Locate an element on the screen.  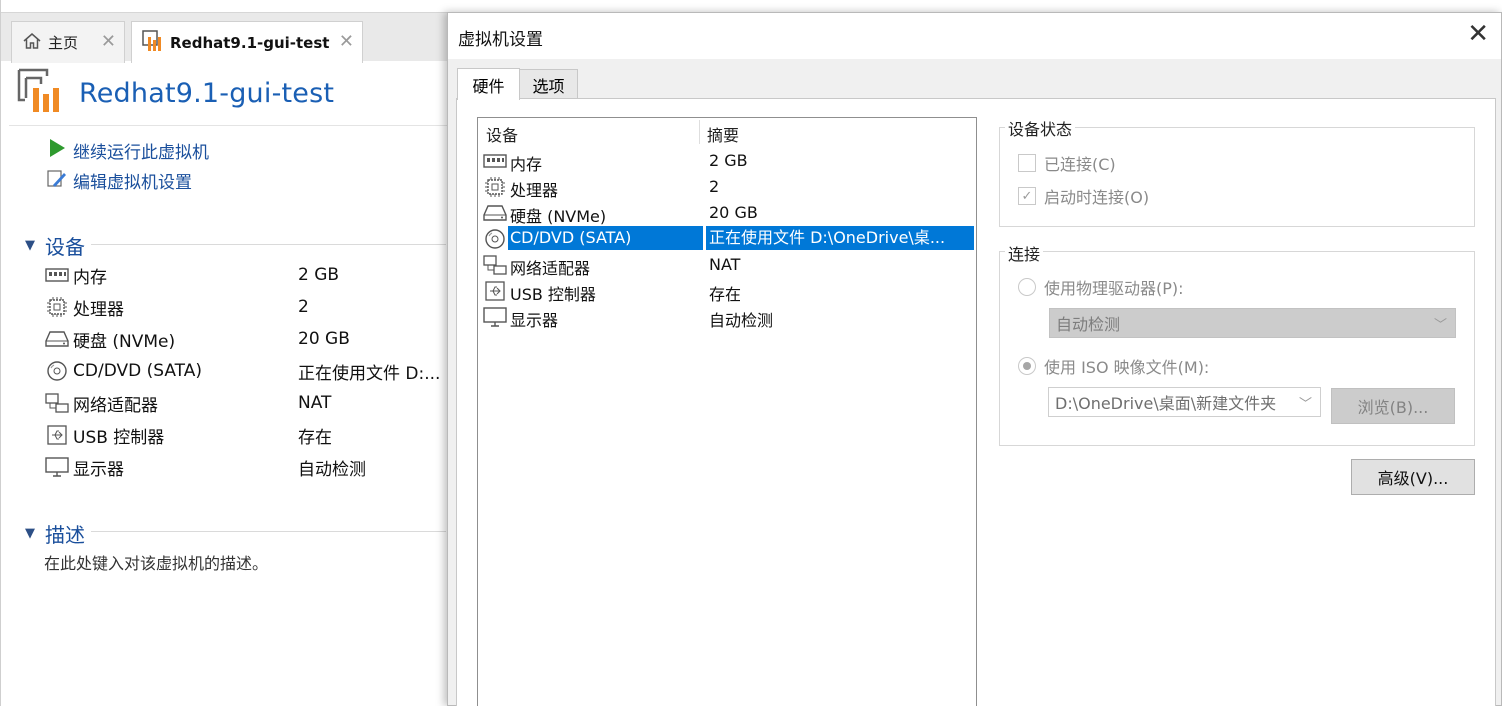
column-divider is located at coordinates (699, 132).